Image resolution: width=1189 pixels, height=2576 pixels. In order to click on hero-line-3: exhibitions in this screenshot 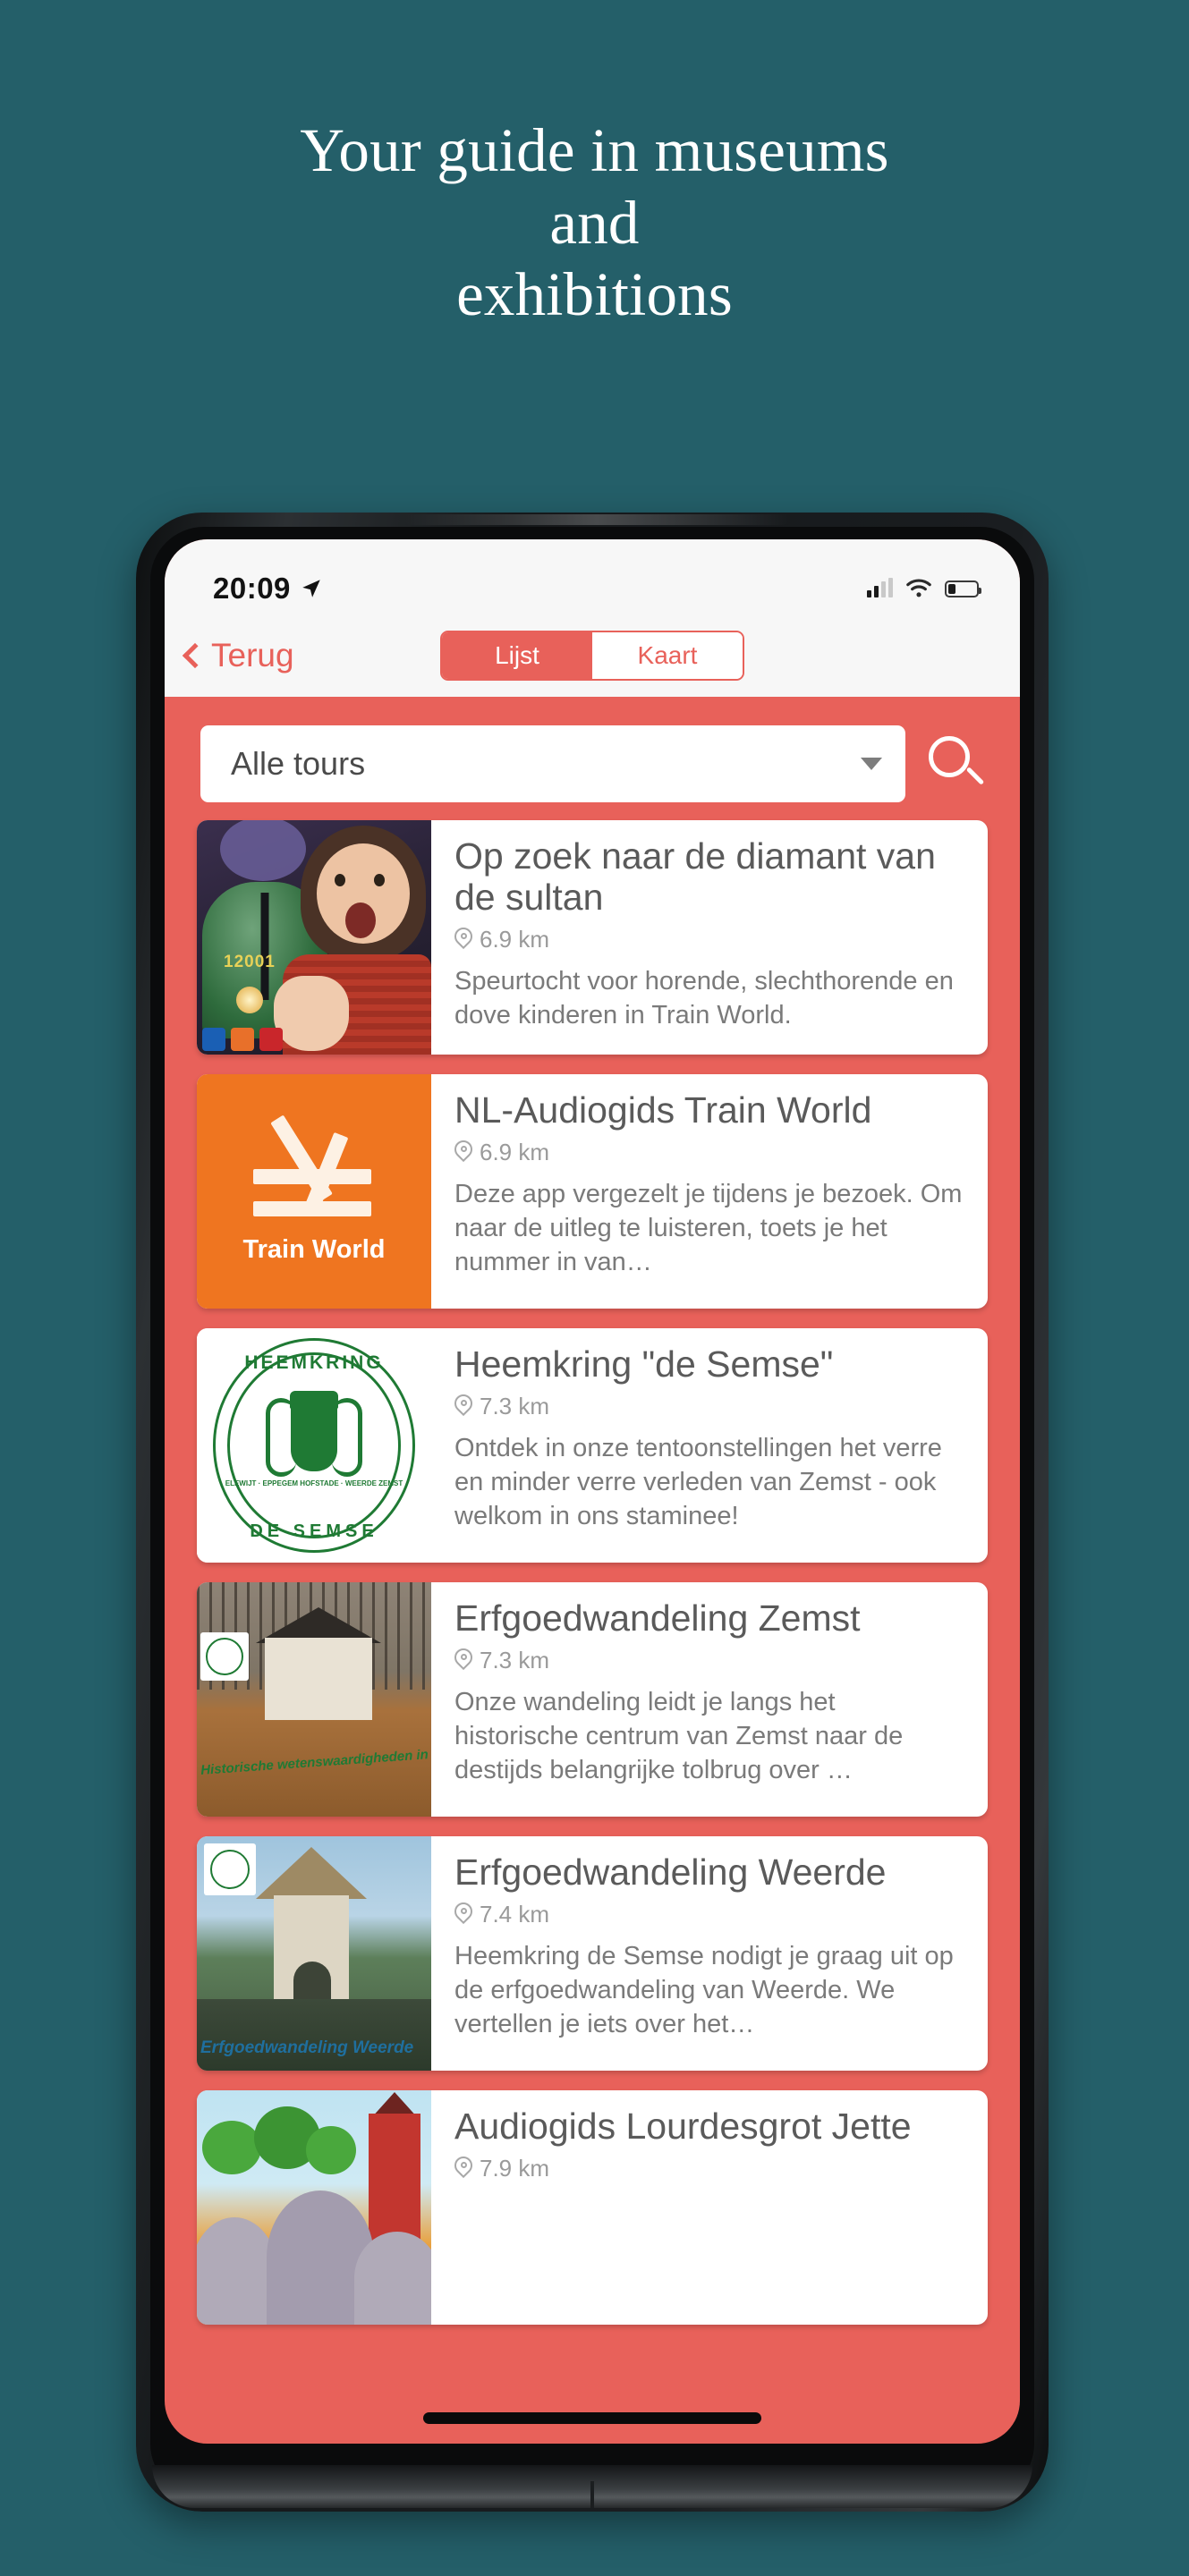, I will do `click(594, 294)`.